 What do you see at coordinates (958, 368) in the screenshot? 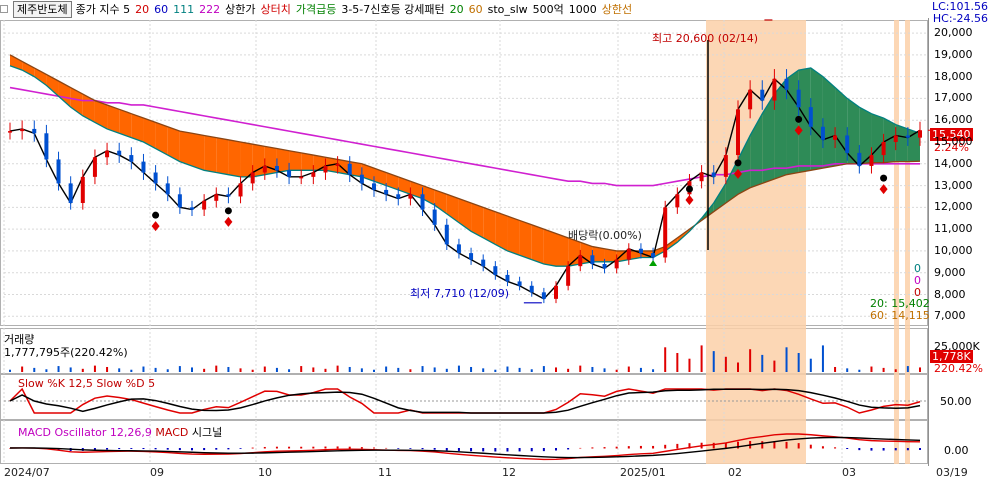
I see `volume-percent: 220.42%` at bounding box center [958, 368].